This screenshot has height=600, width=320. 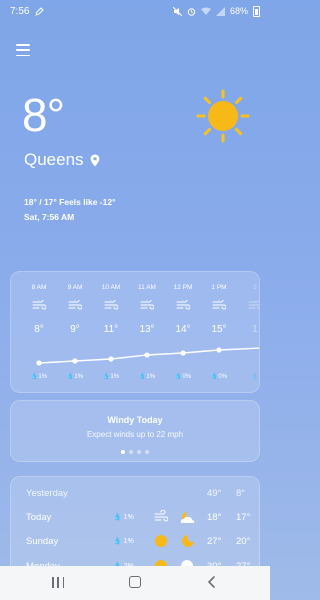 I want to click on windy-alert-card: Windy Today Expect winds up to 22 mph, so click(x=135, y=431).